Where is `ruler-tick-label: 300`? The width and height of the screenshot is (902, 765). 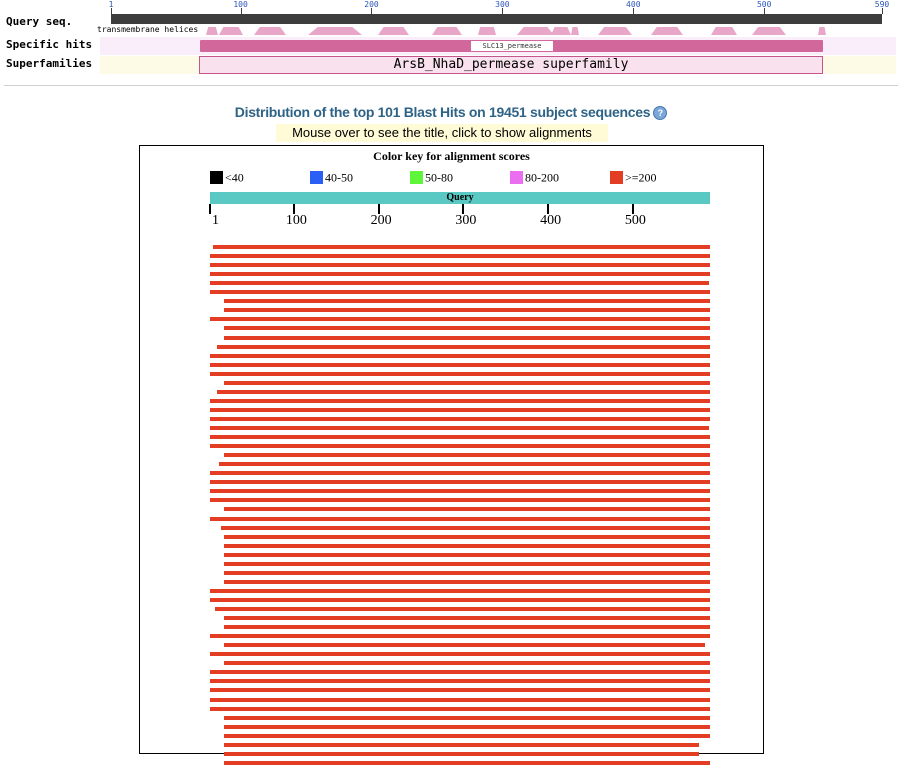 ruler-tick-label: 300 is located at coordinates (502, 4).